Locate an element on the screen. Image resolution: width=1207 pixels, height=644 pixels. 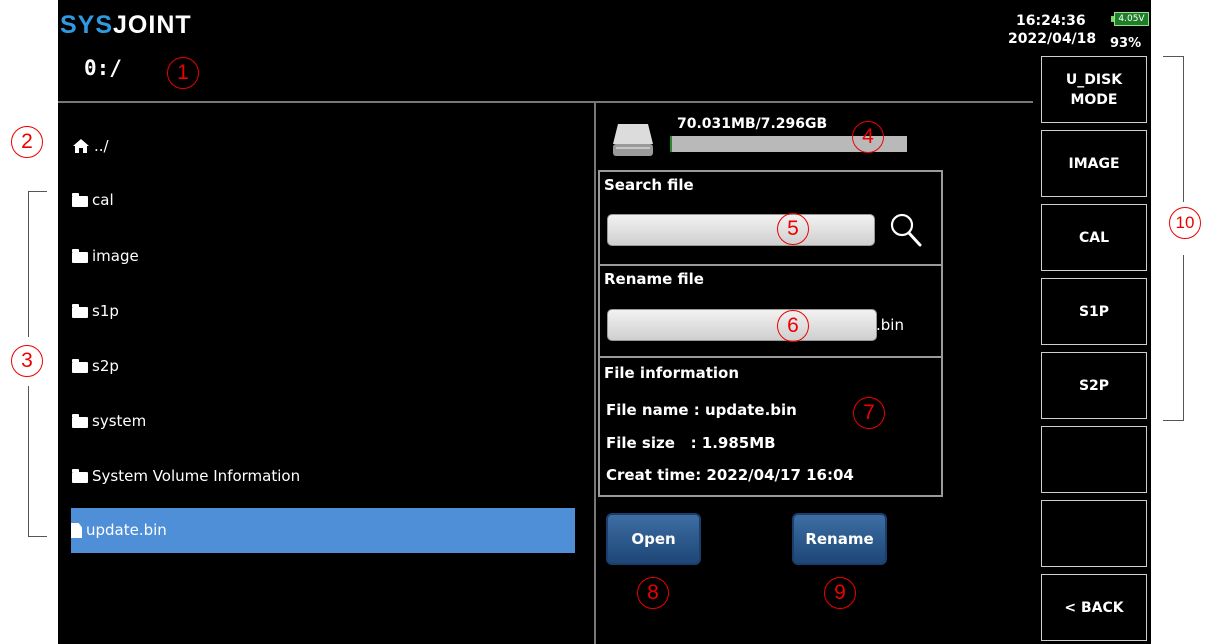
callout-9: 9 is located at coordinates (840, 593).